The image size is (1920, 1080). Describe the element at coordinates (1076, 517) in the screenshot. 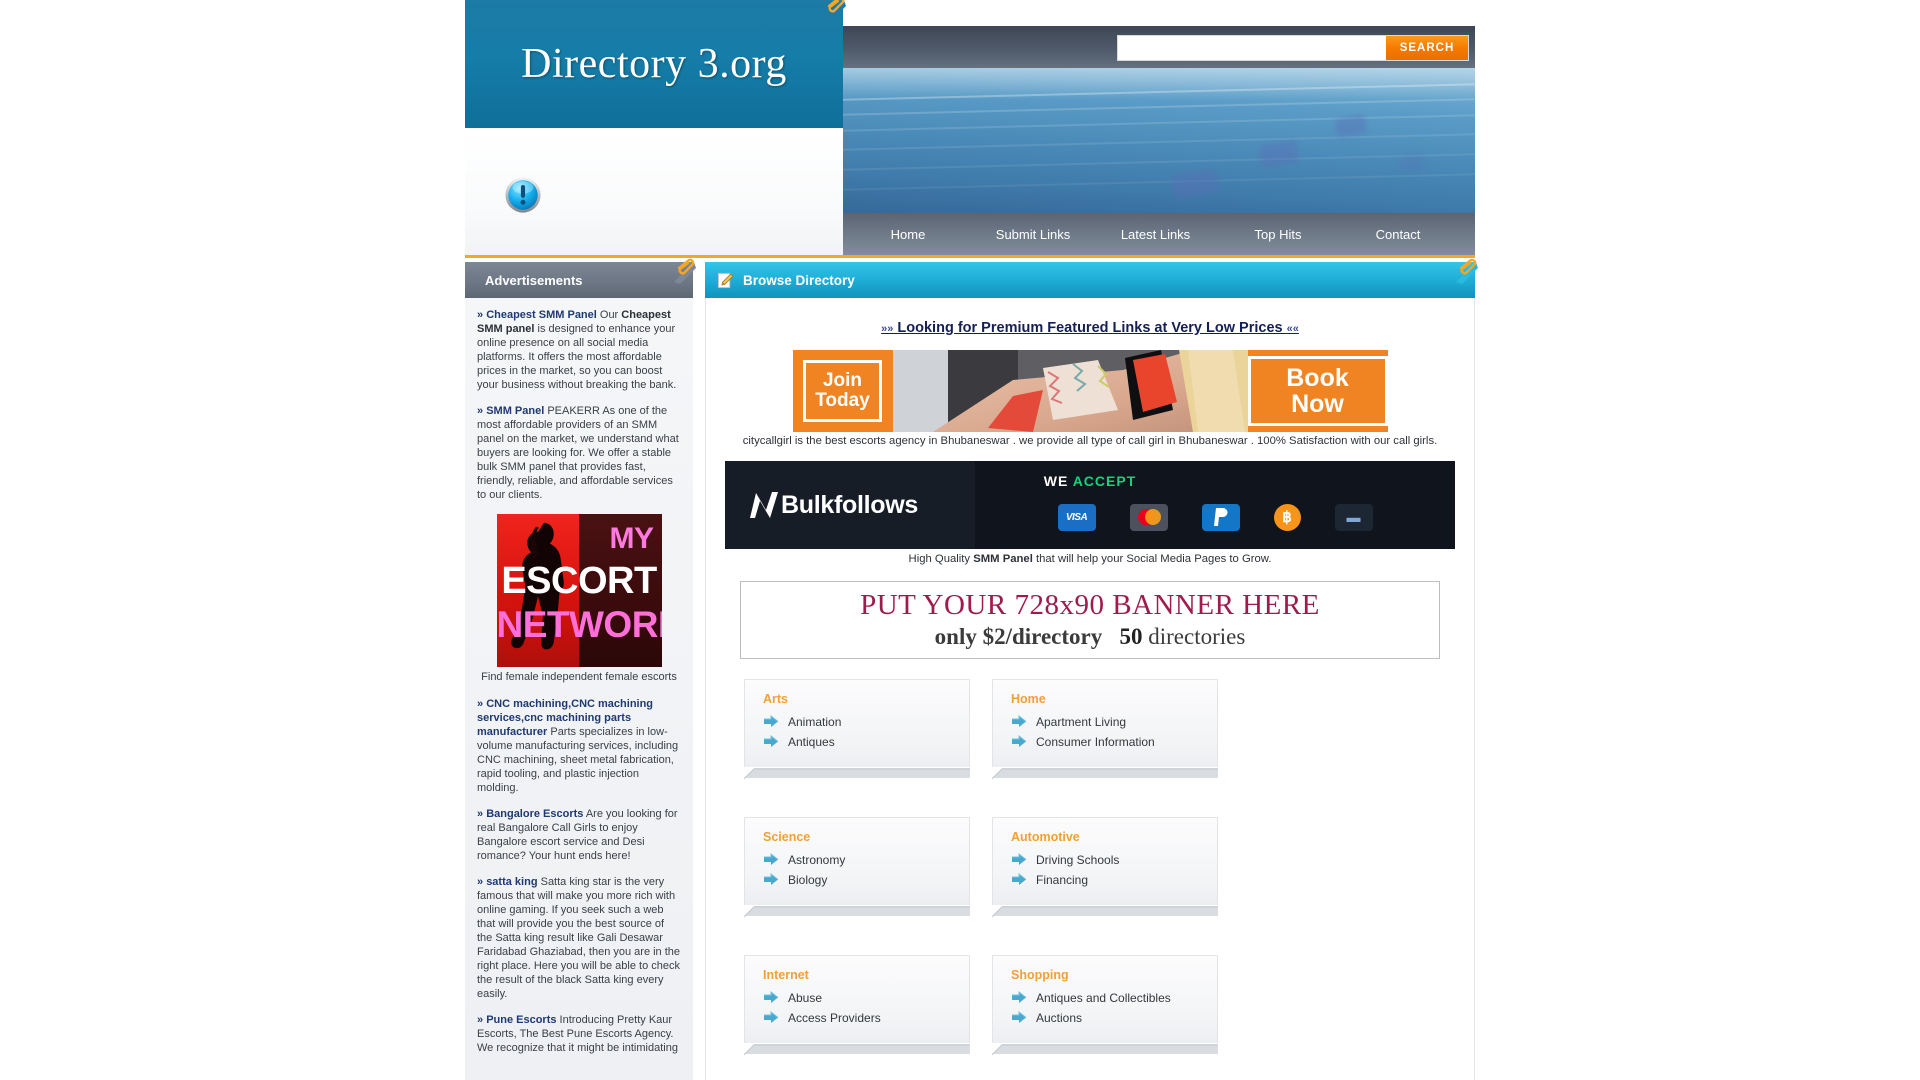

I see `visa-icon: VISA` at that location.